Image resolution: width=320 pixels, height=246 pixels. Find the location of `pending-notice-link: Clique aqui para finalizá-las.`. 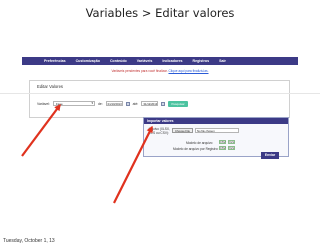

pending-notice-link: Clique aqui para finalizá-las. is located at coordinates (188, 71).